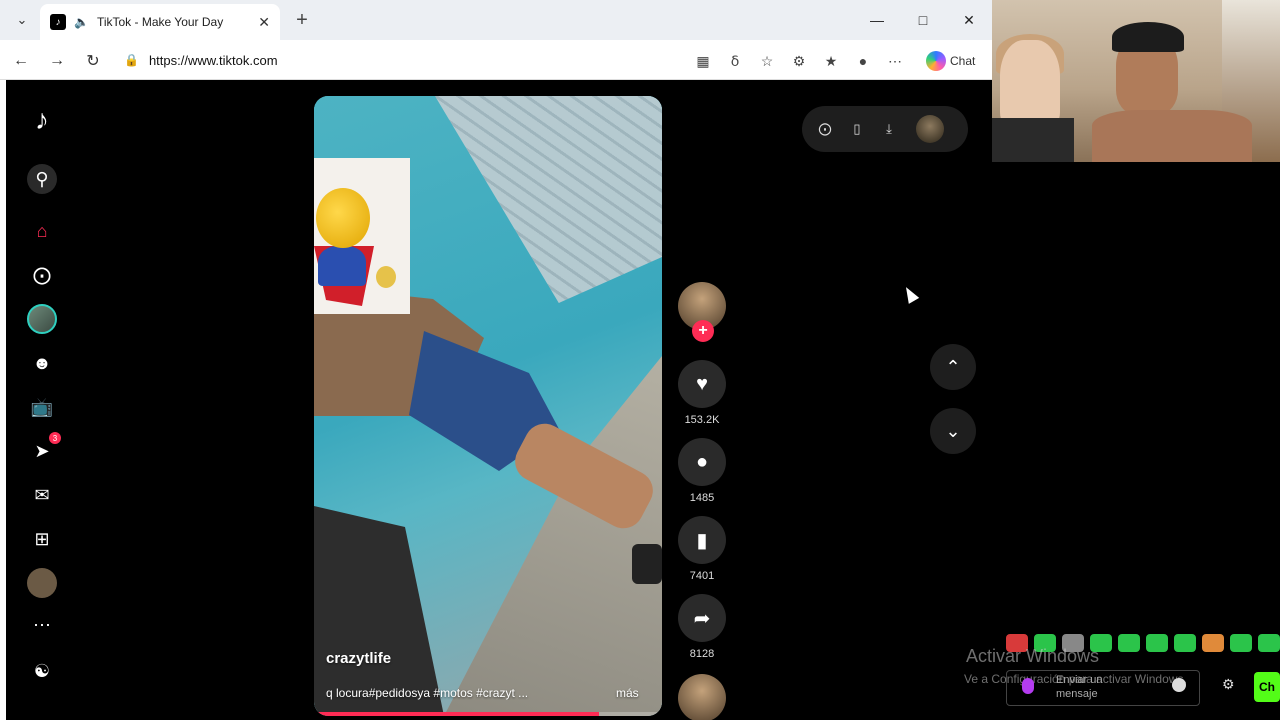  What do you see at coordinates (496, 20) in the screenshot?
I see `tab-bar: ⌄ ♪ 🔈 TikTok - Make Your Day ✕ + — □ ✕` at bounding box center [496, 20].